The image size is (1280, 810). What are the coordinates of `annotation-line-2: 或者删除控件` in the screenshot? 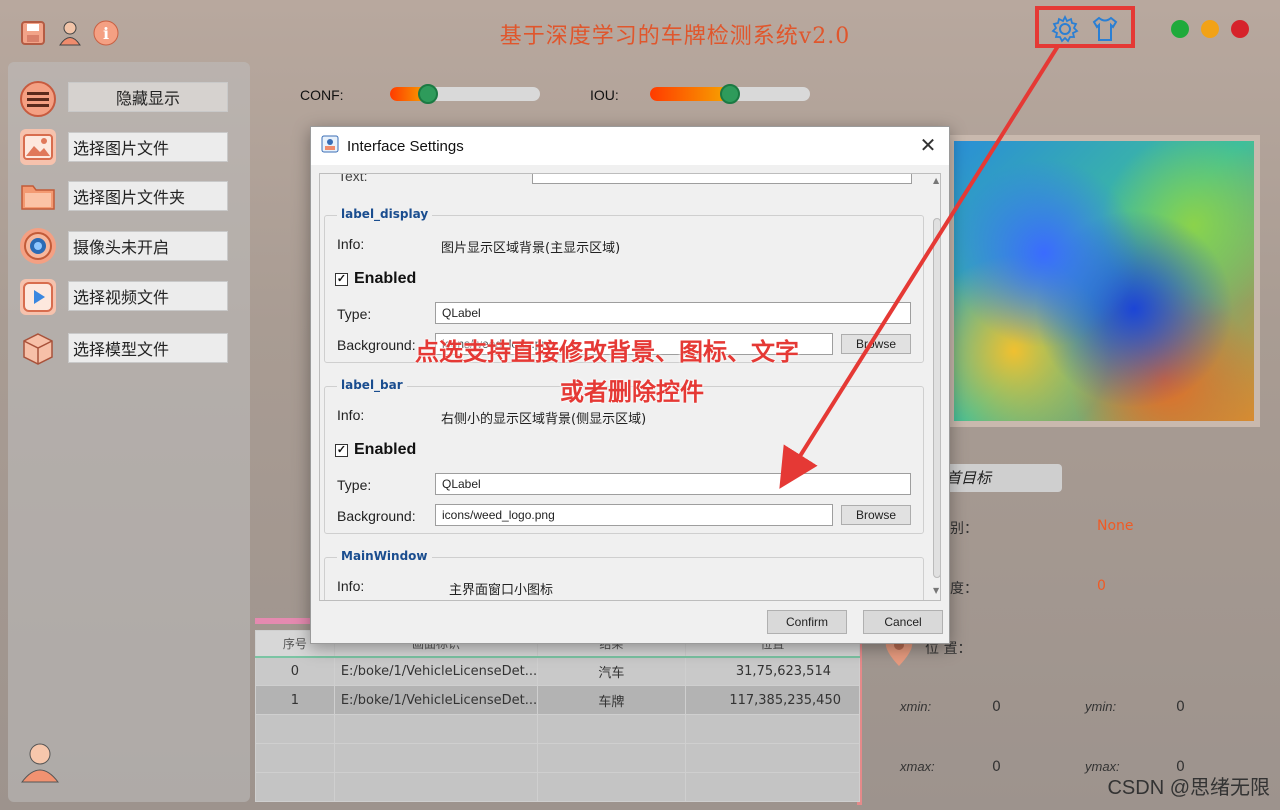 It's located at (632, 392).